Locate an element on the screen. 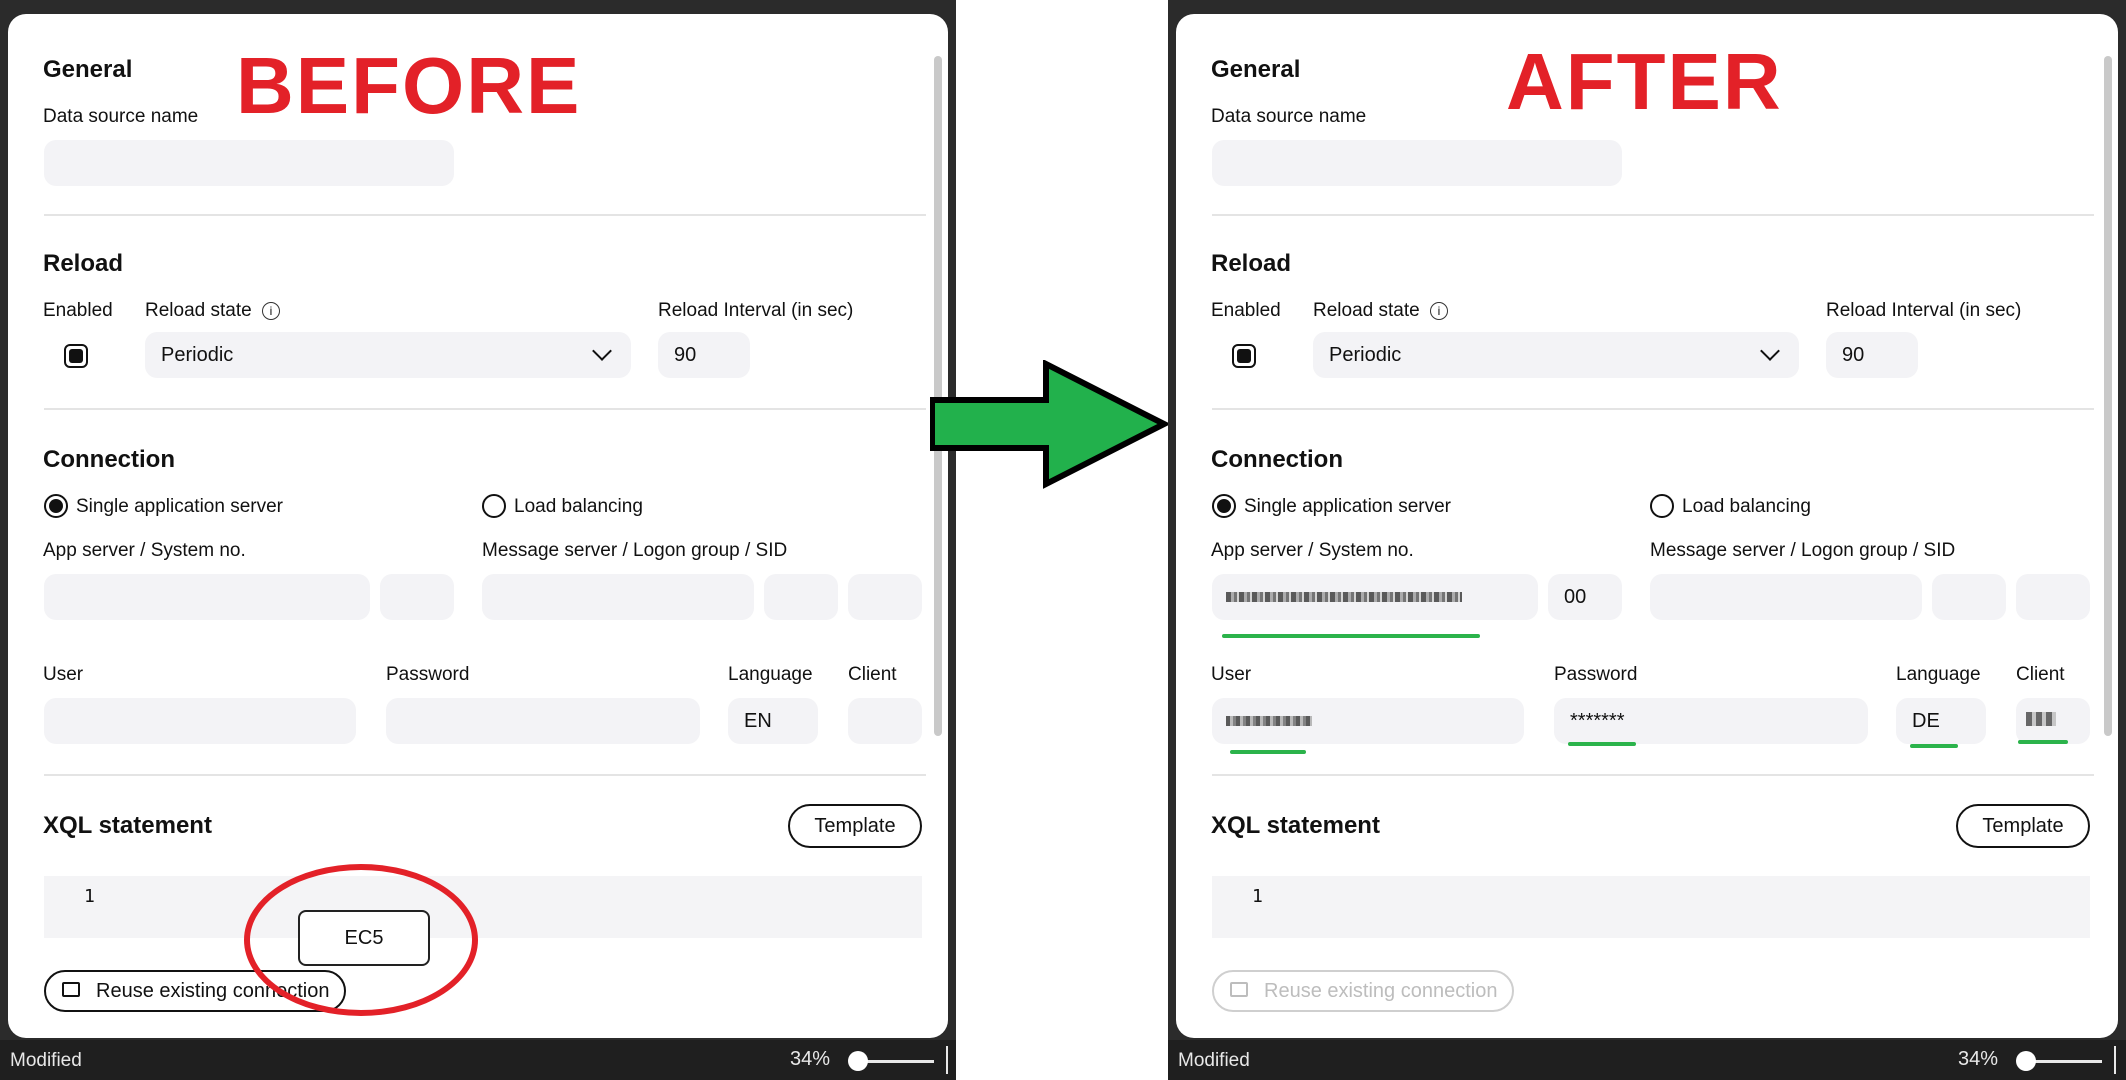  password-input is located at coordinates (543, 721).